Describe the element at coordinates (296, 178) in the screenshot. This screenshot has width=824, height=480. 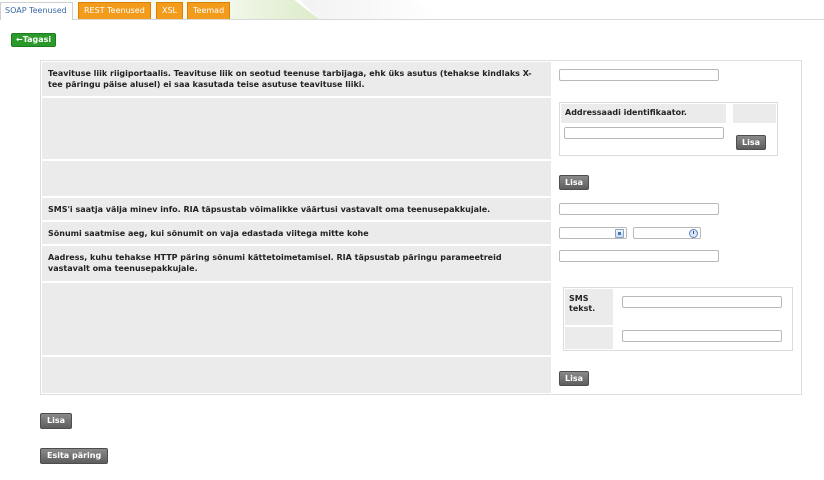
I see `add-row-label-cell` at that location.